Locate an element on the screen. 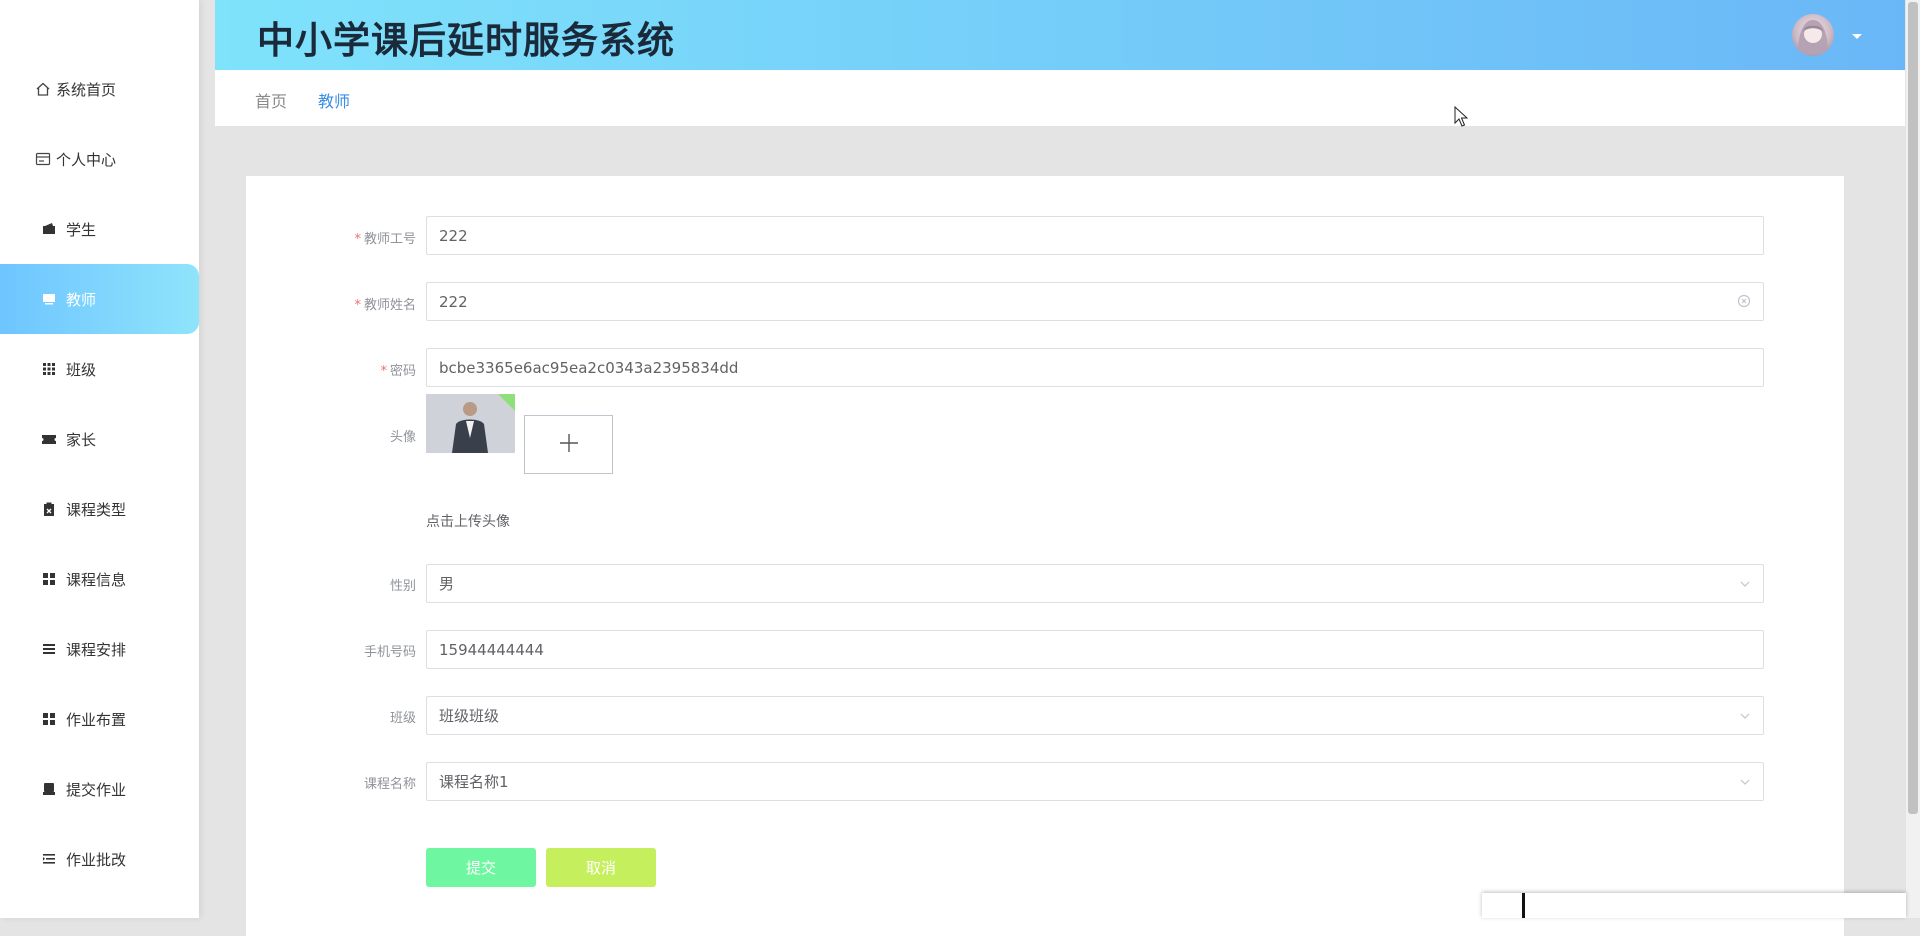 The image size is (1920, 936). user-card-icon is located at coordinates (43, 159).